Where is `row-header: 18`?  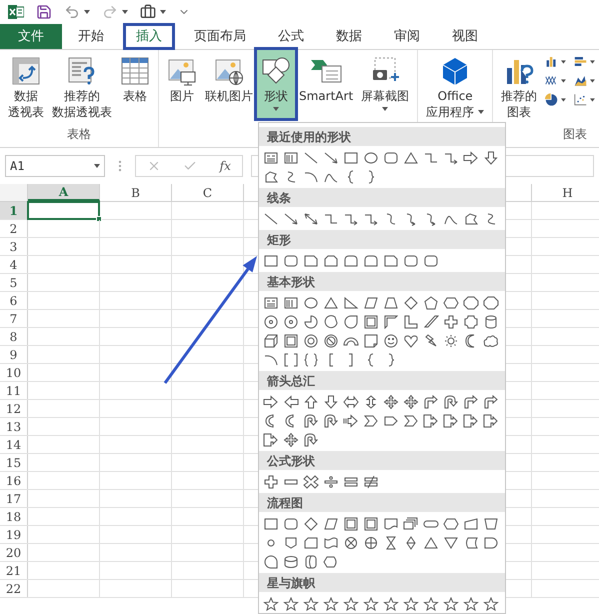
row-header: 18 is located at coordinates (14, 516).